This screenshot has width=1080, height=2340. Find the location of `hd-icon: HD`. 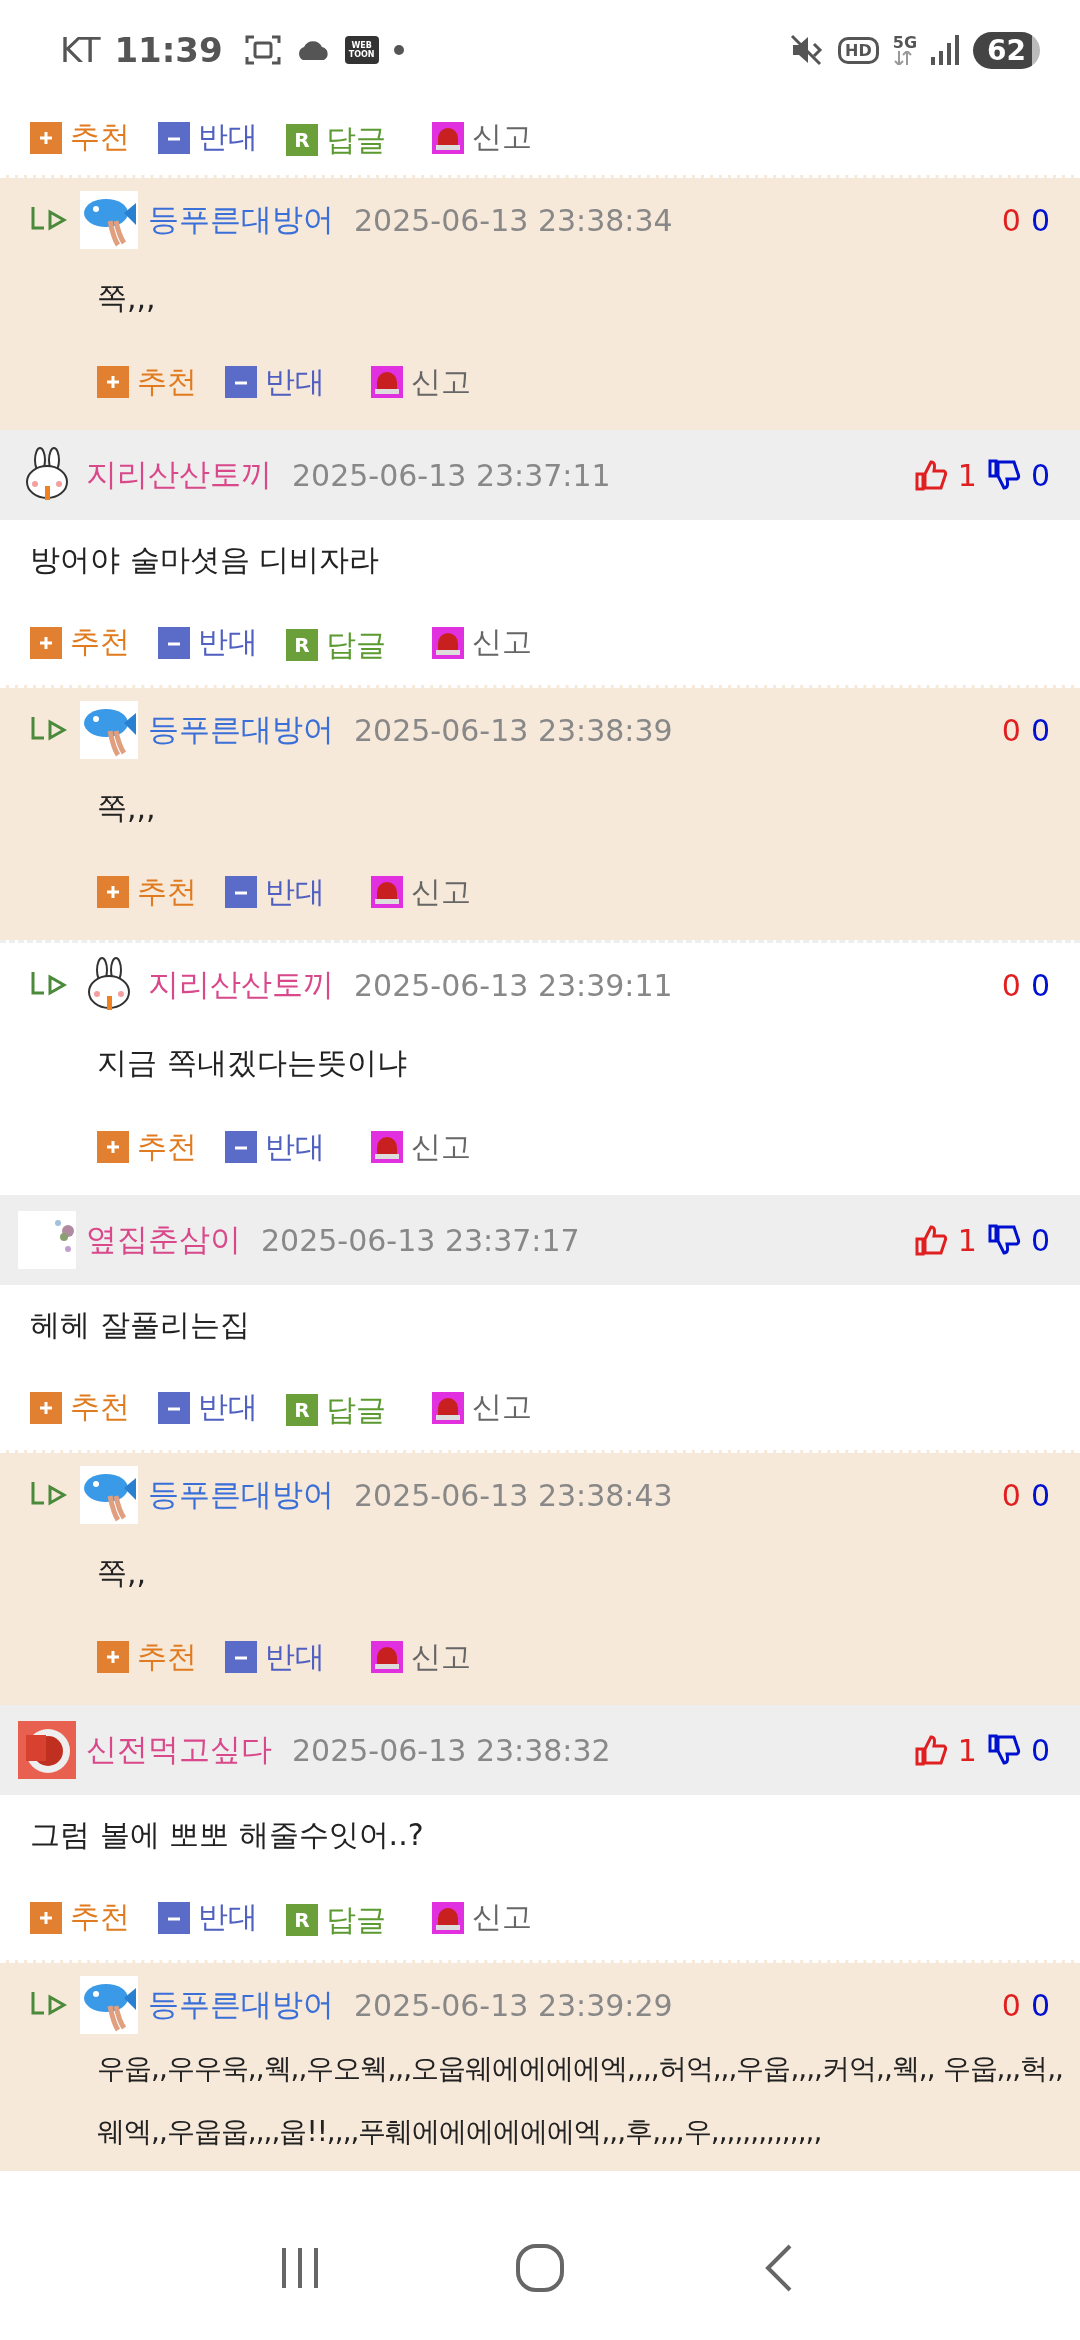

hd-icon: HD is located at coordinates (858, 50).